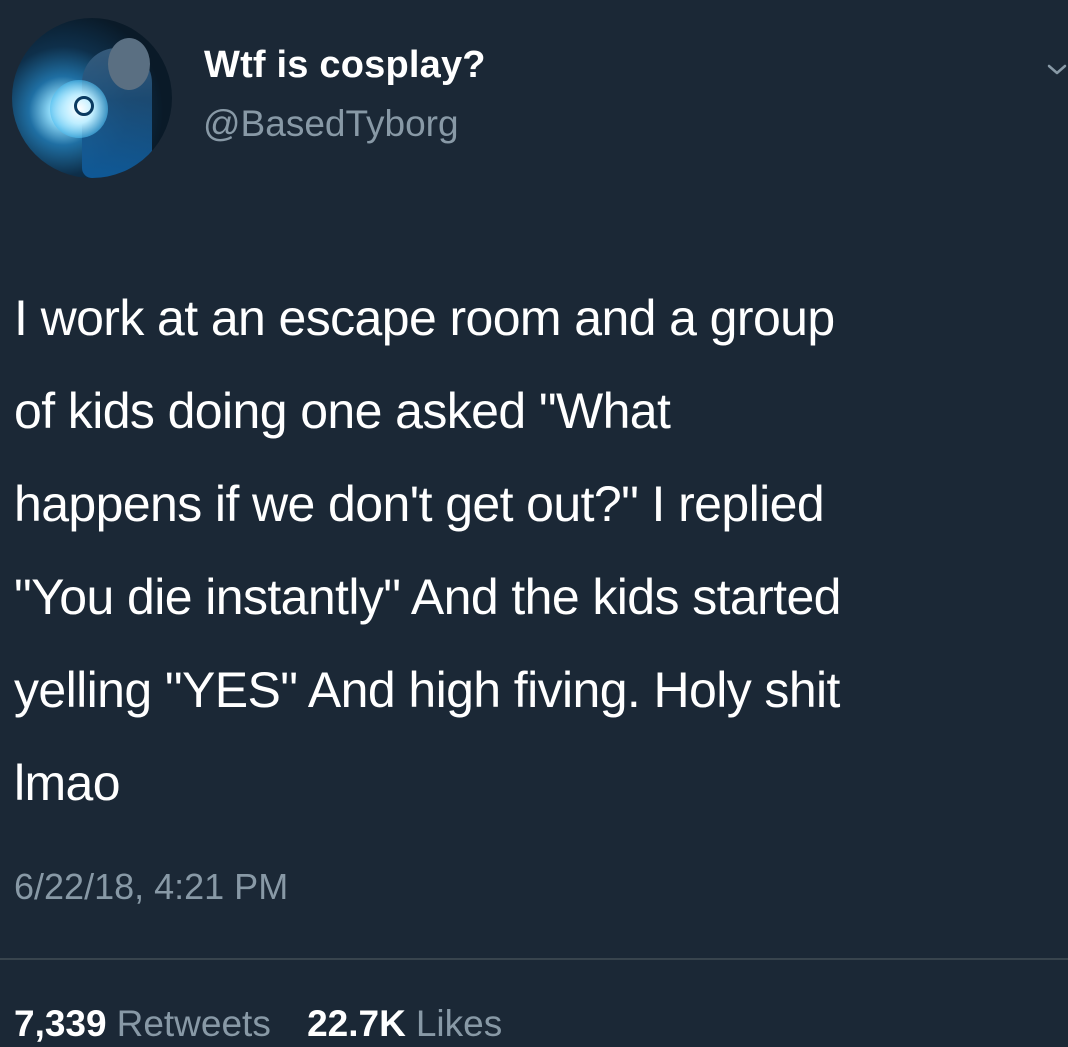 This screenshot has height=1047, width=1068. Describe the element at coordinates (193, 1023) in the screenshot. I see `retweets-label: Retweets` at that location.